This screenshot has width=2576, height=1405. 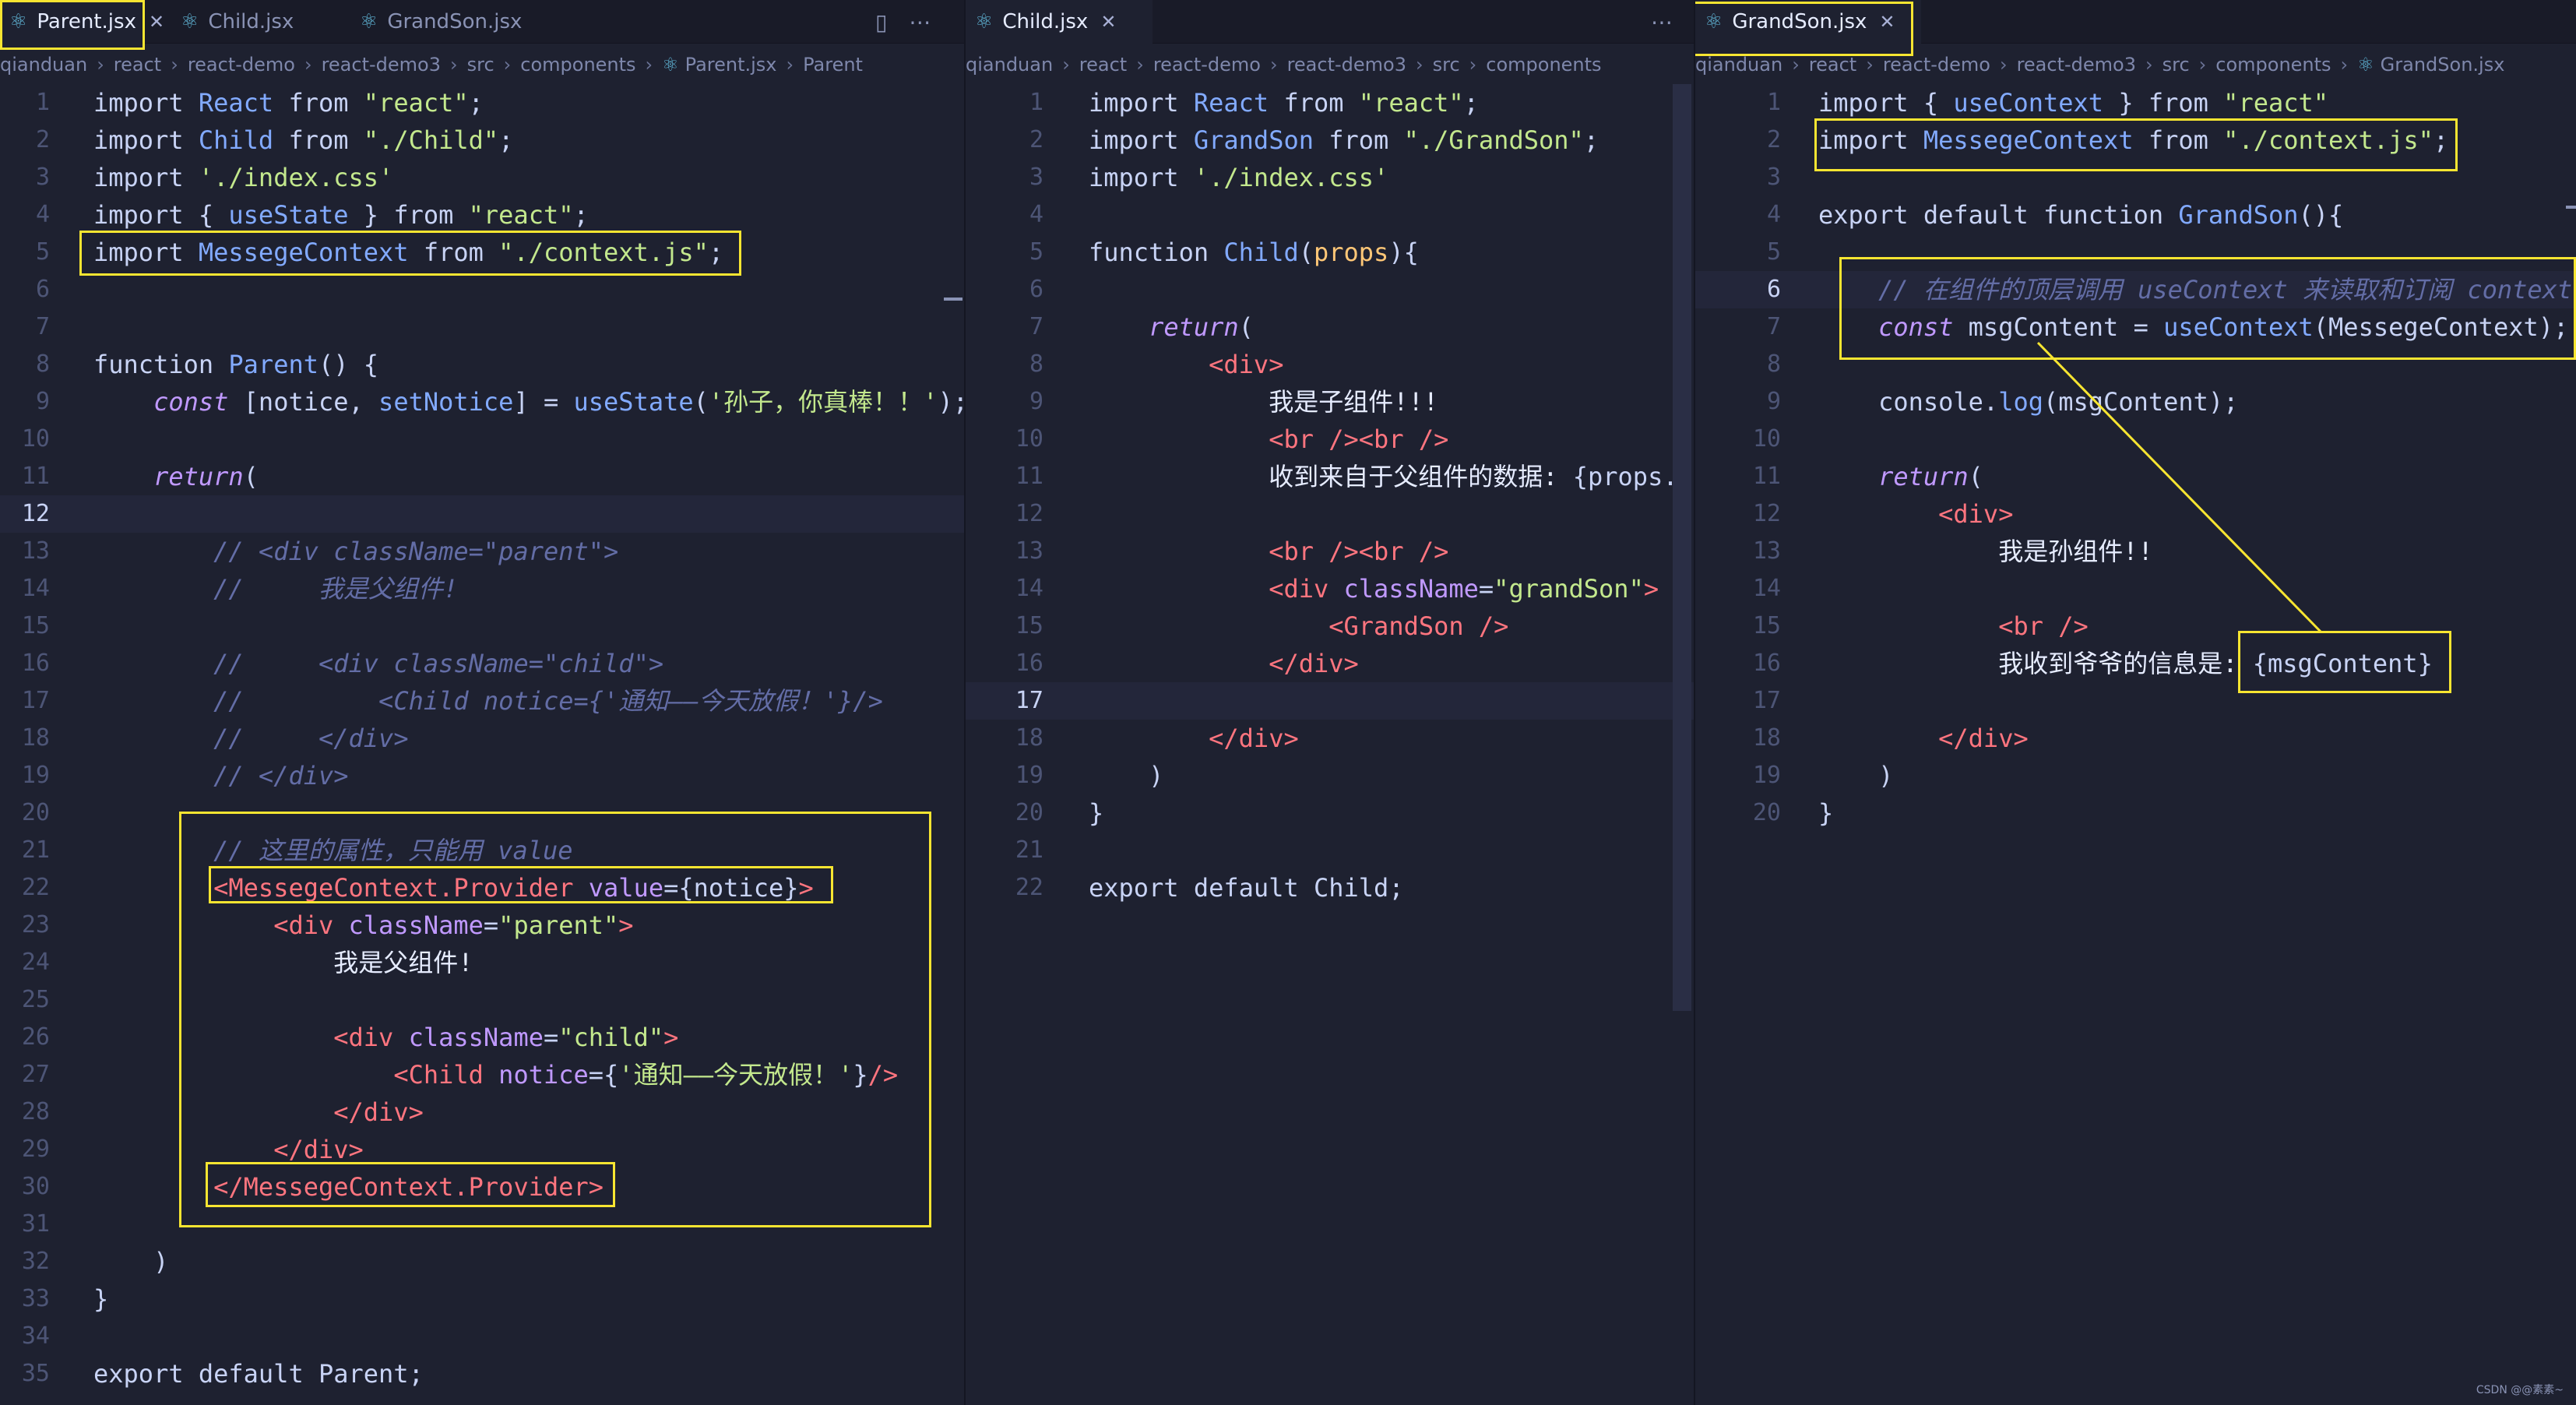 I want to click on code-line: 16 </div>, so click(x=1330, y=663).